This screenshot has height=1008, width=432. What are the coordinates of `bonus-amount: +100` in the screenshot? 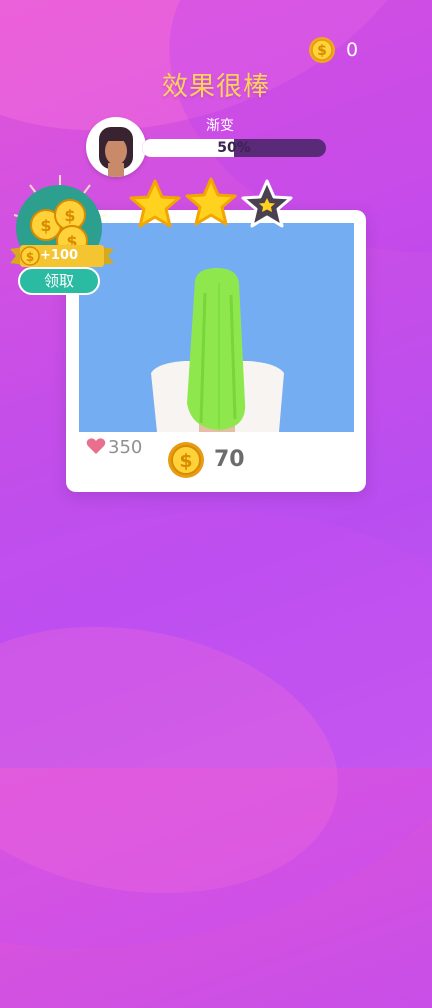 It's located at (59, 255).